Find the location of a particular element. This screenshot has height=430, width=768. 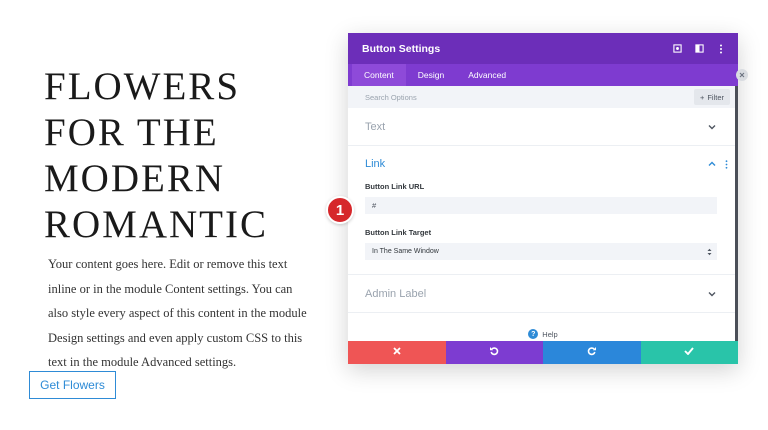

updown-arrows-icon is located at coordinates (709, 251).